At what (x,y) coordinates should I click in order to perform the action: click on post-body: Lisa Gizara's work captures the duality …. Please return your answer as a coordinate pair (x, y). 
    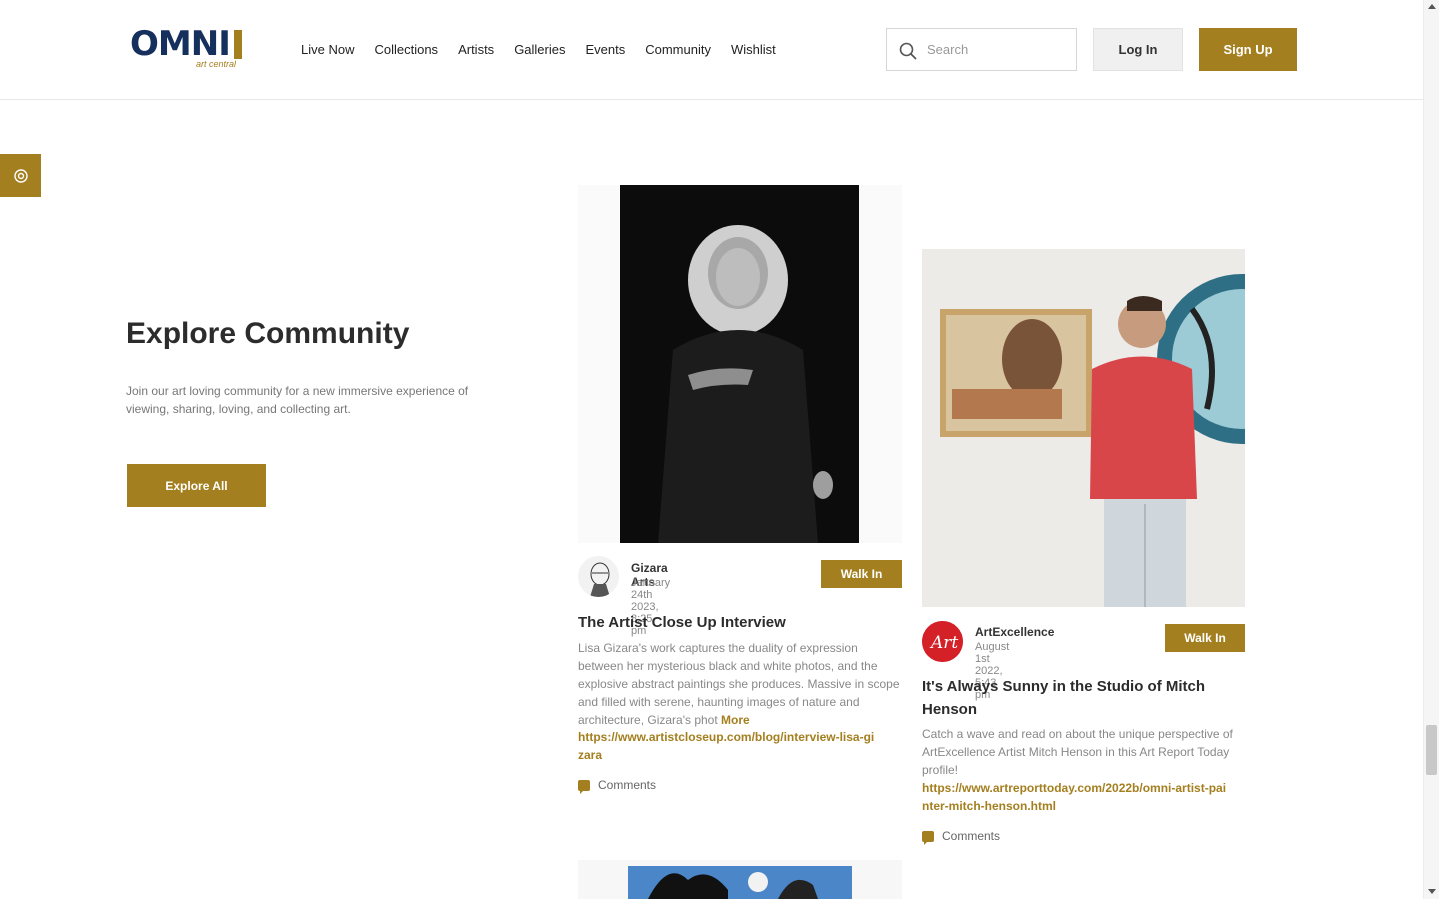
    Looking at the image, I should click on (740, 684).